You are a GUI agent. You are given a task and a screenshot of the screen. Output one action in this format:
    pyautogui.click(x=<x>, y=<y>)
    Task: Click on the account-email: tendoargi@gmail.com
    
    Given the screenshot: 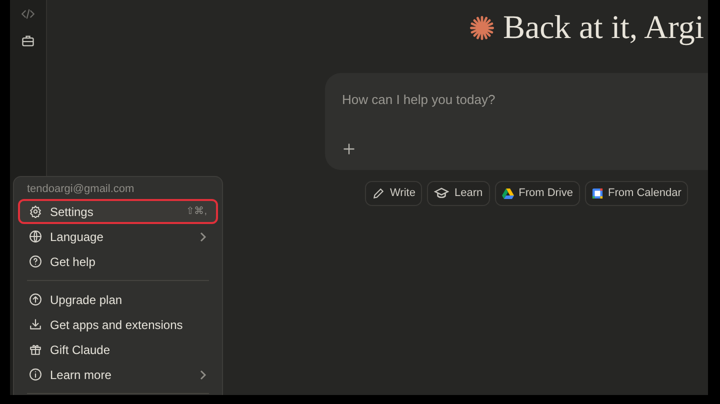 What is the action you would take?
    pyautogui.click(x=81, y=189)
    